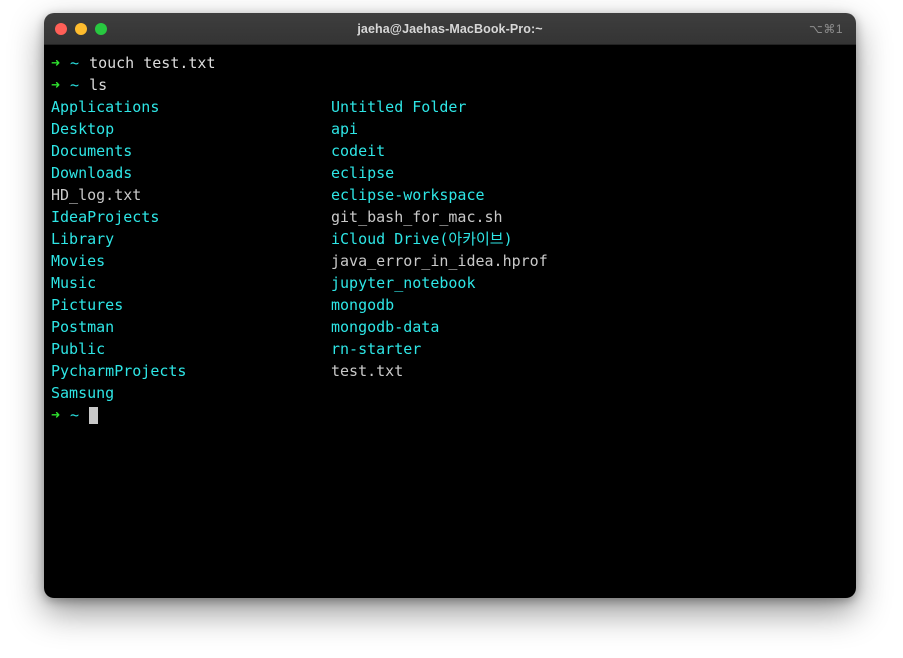 This screenshot has height=658, width=903. I want to click on listing-row: Applications Untitled Folder, so click(450, 107).